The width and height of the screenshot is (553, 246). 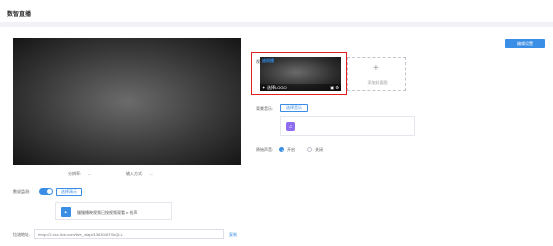 What do you see at coordinates (75, 173) in the screenshot?
I see `resolution-label: 分辨率:` at bounding box center [75, 173].